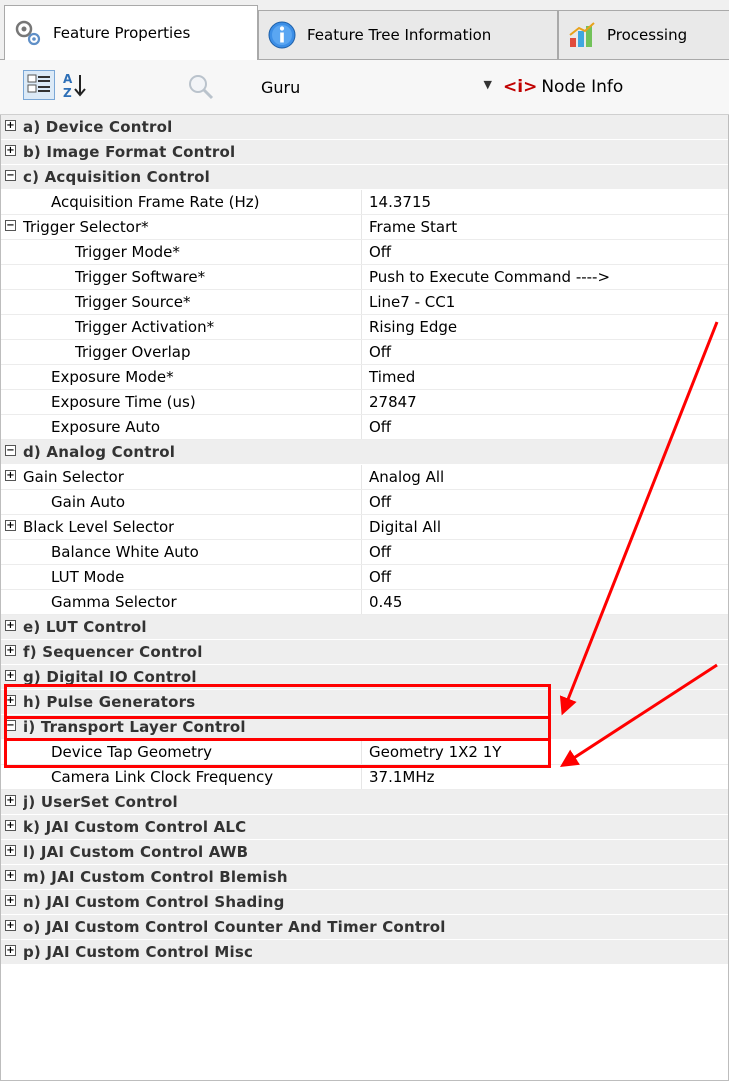  What do you see at coordinates (392, 377) in the screenshot?
I see `property-value: Timed` at bounding box center [392, 377].